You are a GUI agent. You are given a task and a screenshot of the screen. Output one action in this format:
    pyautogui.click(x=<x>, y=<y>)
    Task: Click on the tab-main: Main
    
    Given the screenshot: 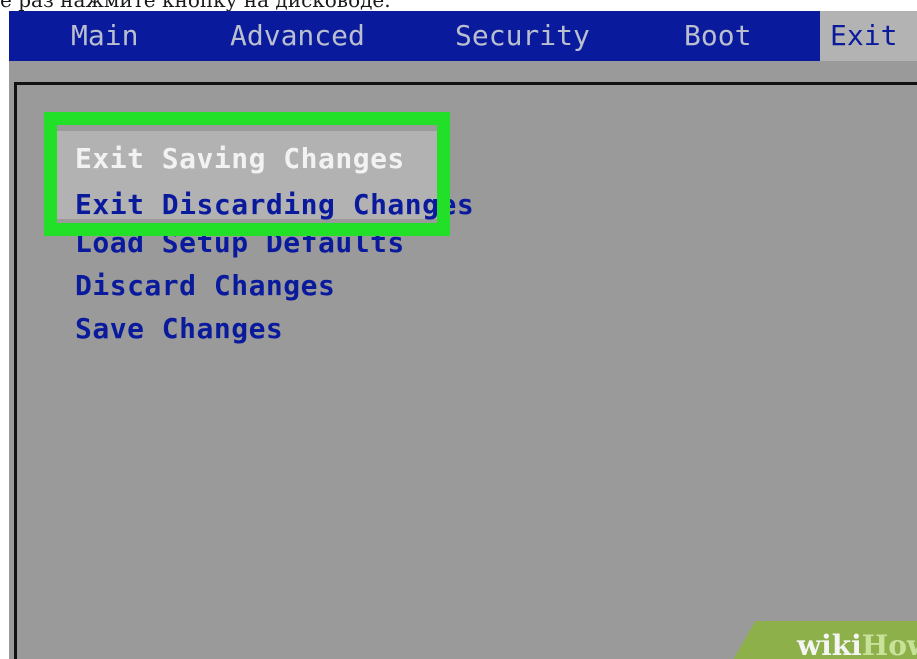 What is the action you would take?
    pyautogui.click(x=104, y=36)
    